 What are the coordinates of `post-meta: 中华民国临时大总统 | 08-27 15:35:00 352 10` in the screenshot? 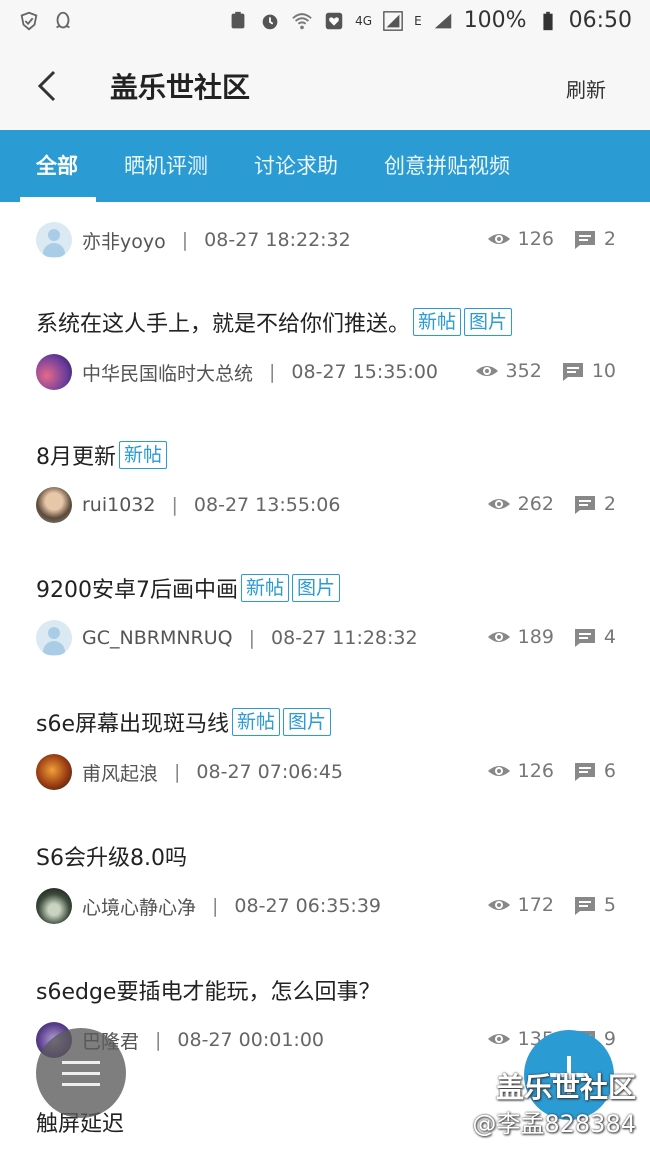 It's located at (326, 372).